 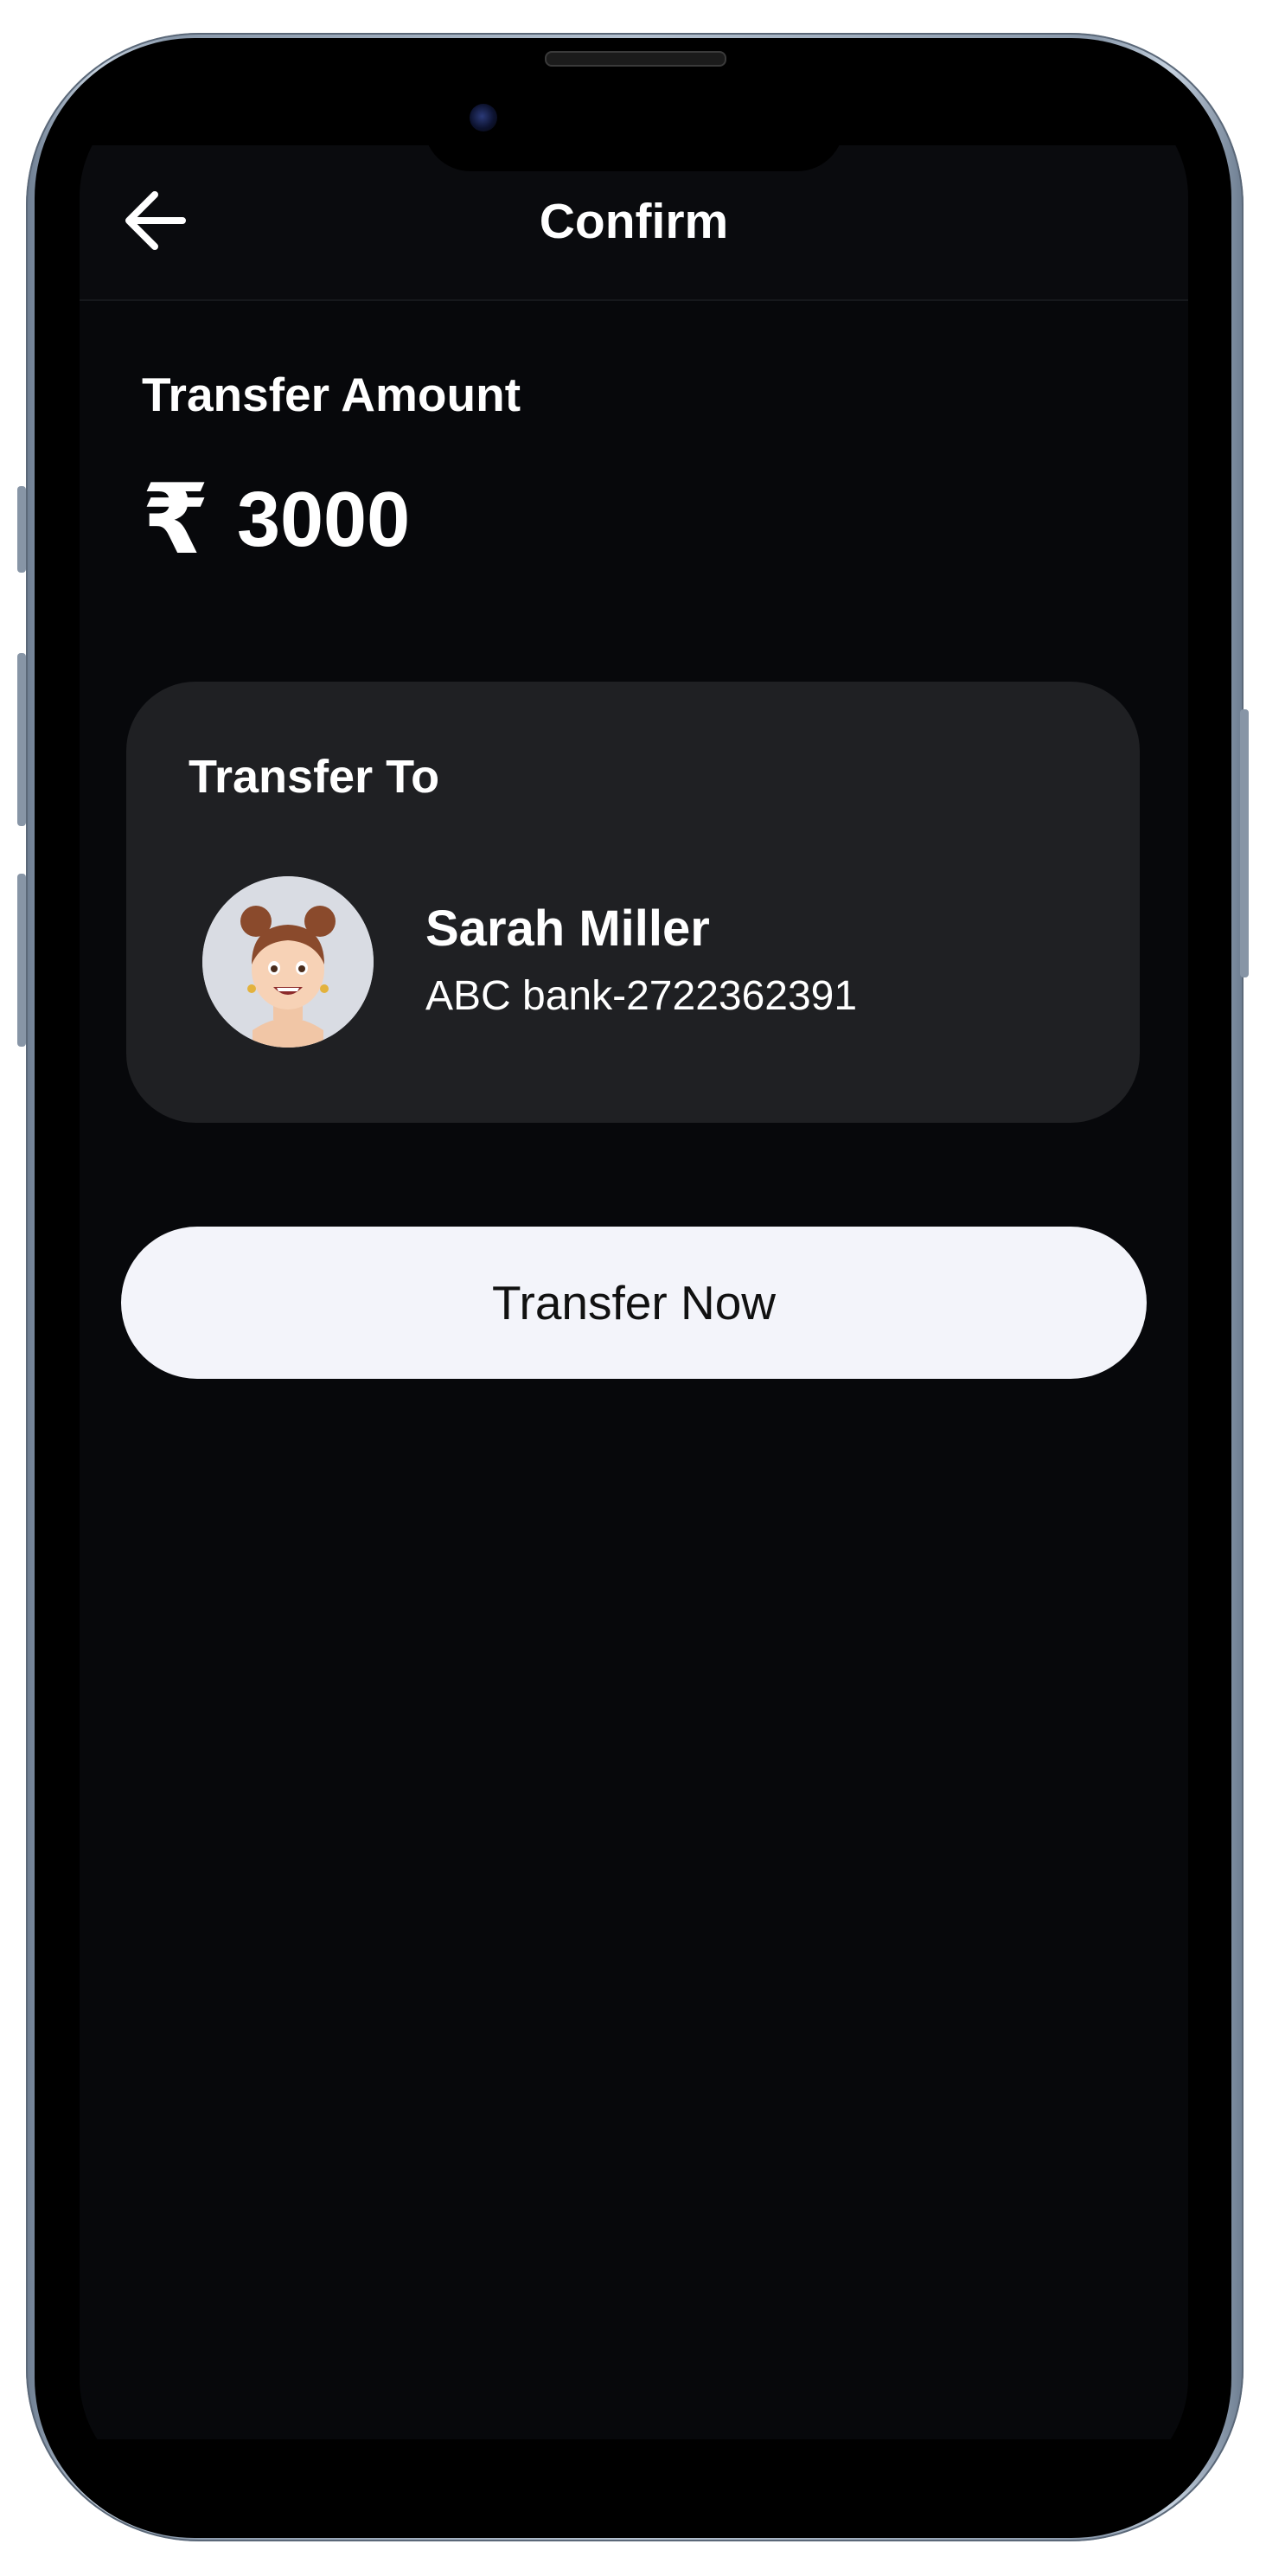 I want to click on volume-up-button, so click(x=21, y=739).